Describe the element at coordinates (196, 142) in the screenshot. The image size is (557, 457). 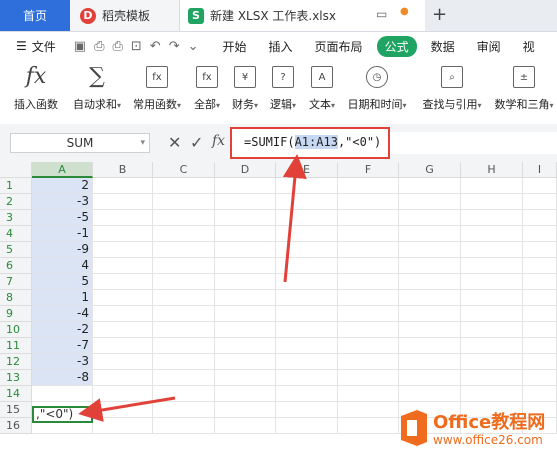
I see `confirm-check-icon: ✓` at that location.